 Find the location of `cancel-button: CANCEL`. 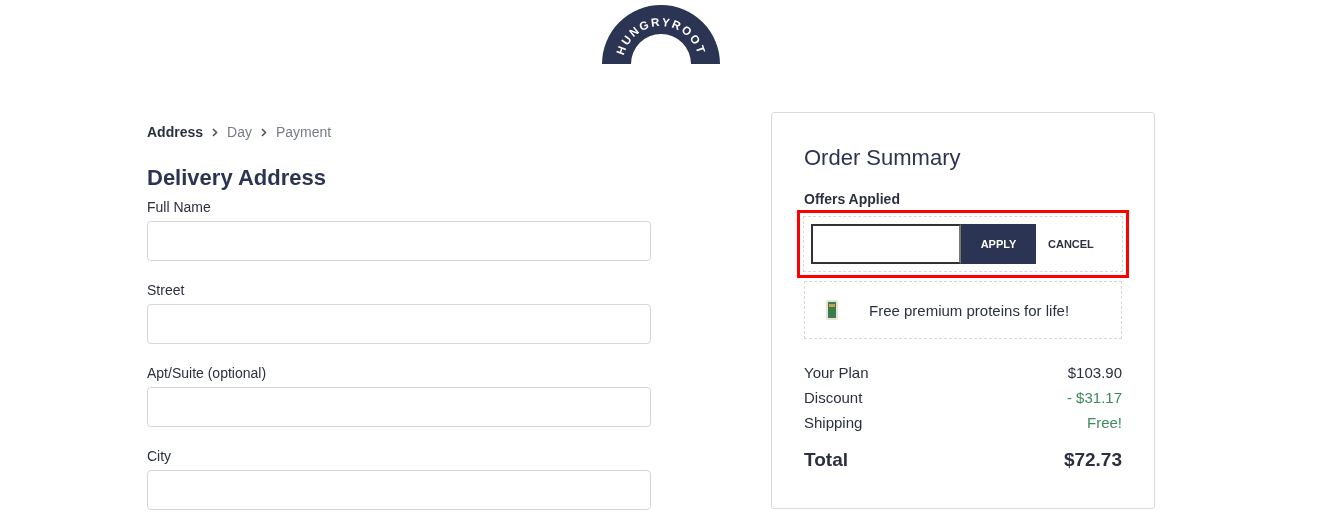

cancel-button: CANCEL is located at coordinates (1071, 244).